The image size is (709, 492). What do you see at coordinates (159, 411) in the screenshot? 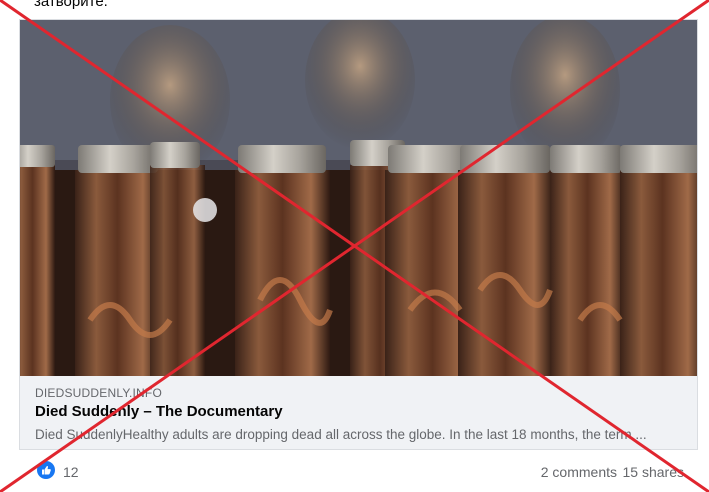
I see `link-title: Died Suddenly – The Documentary` at bounding box center [159, 411].